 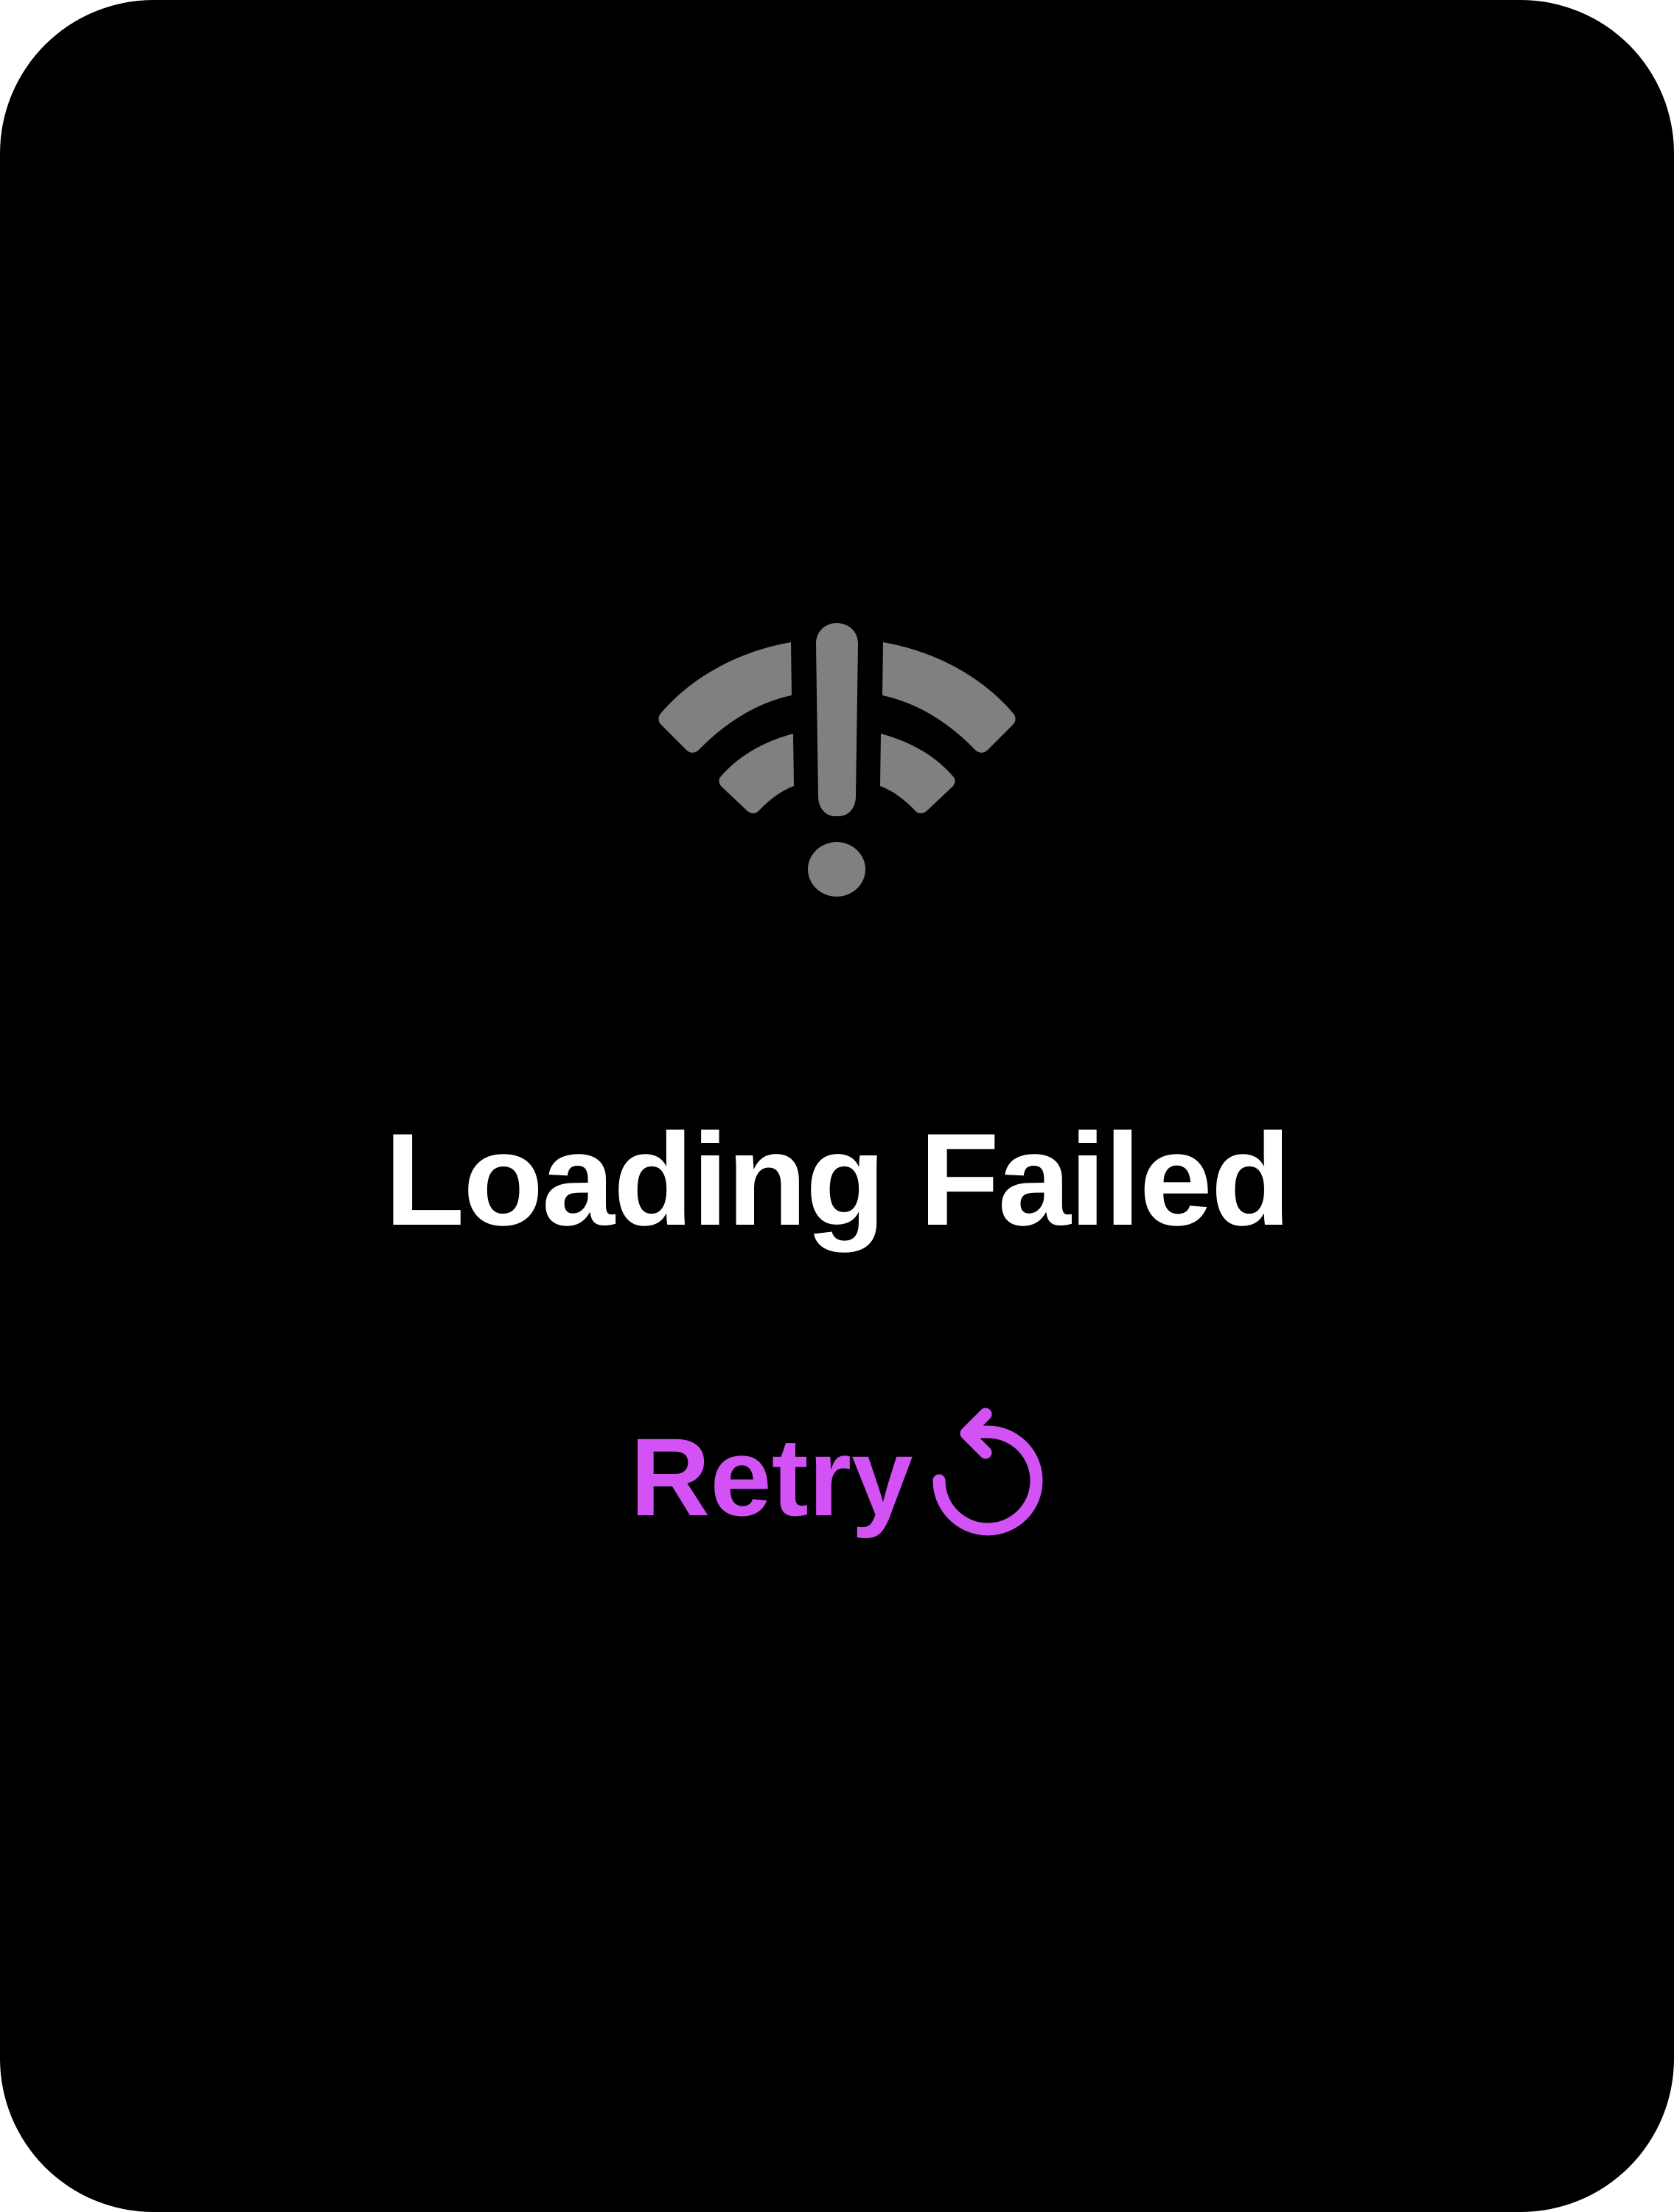 I want to click on retry-label: Retry, so click(x=771, y=1477).